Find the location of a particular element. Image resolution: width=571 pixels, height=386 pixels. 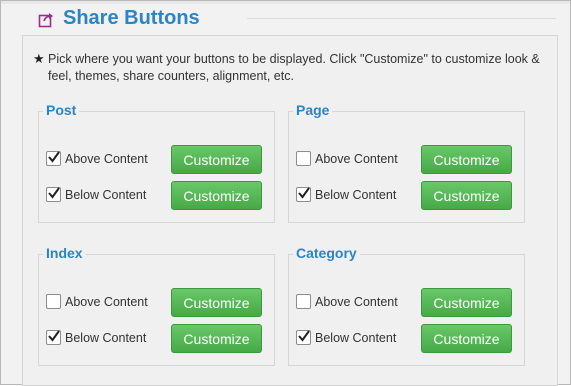

index-above-label: Above Content is located at coordinates (106, 302).